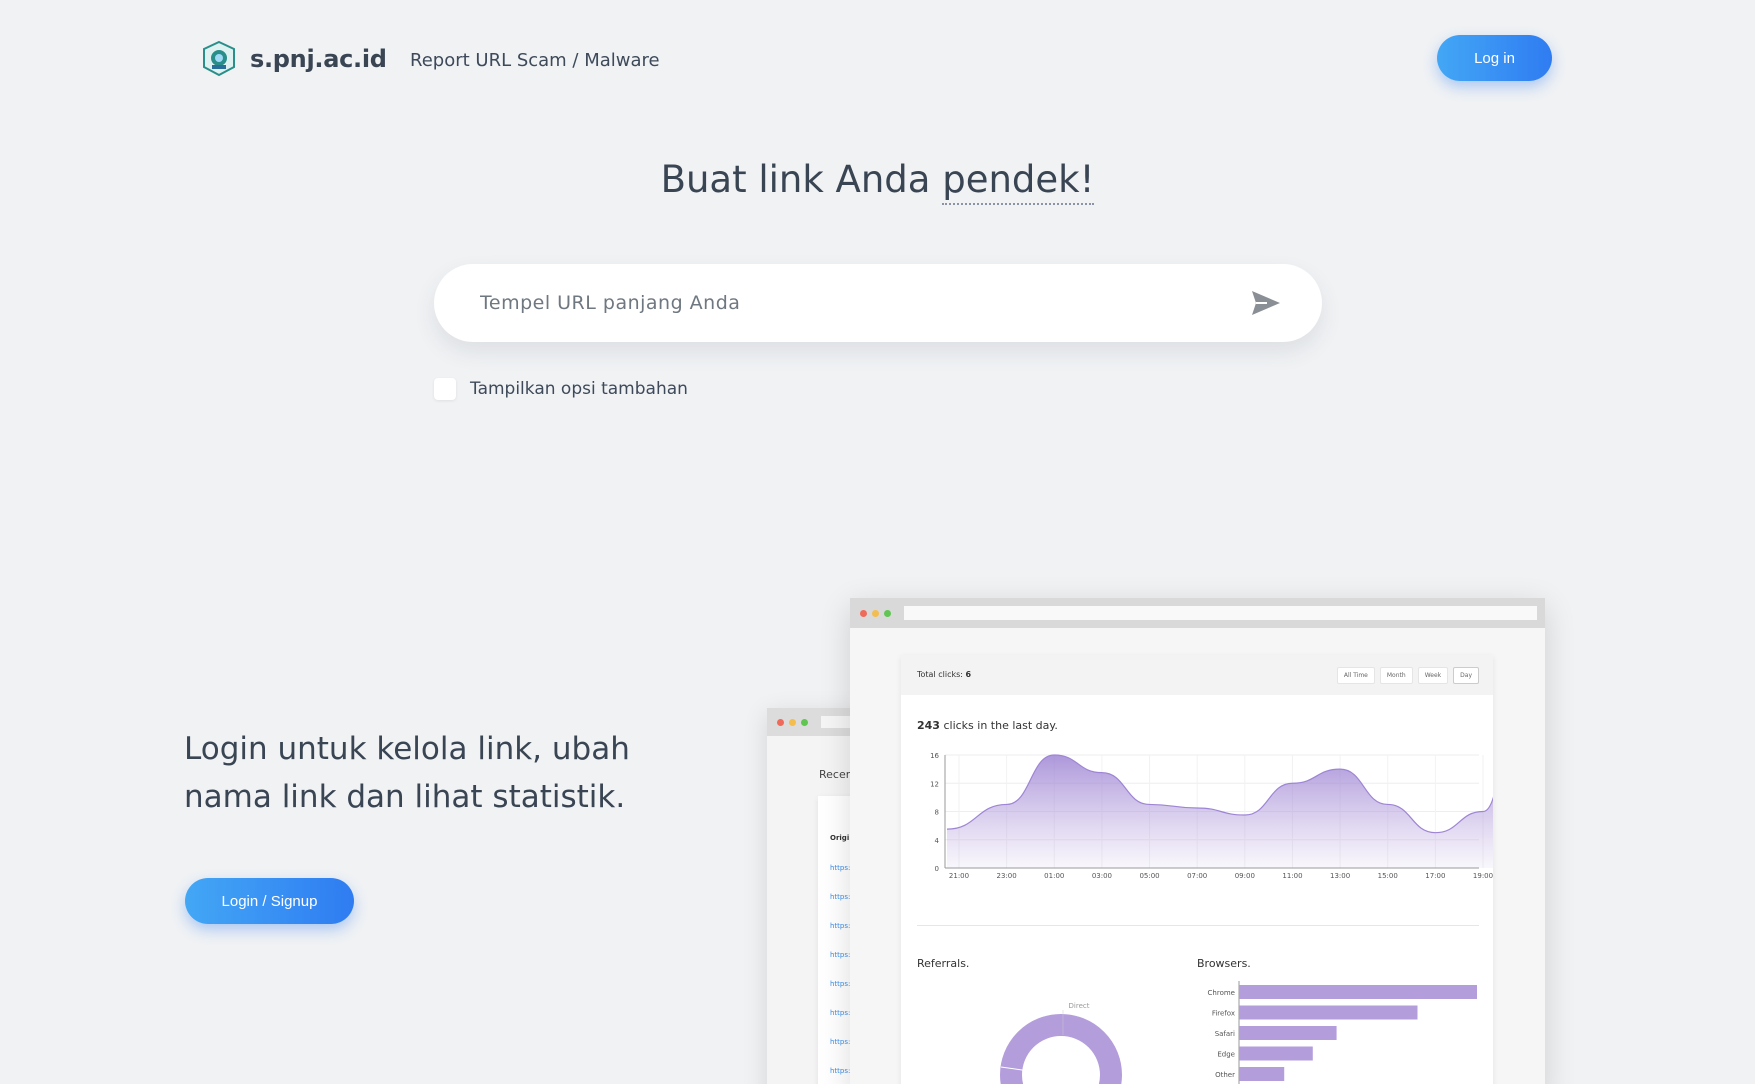  Describe the element at coordinates (1007, 876) in the screenshot. I see `x-tick-label: 23:00` at that location.